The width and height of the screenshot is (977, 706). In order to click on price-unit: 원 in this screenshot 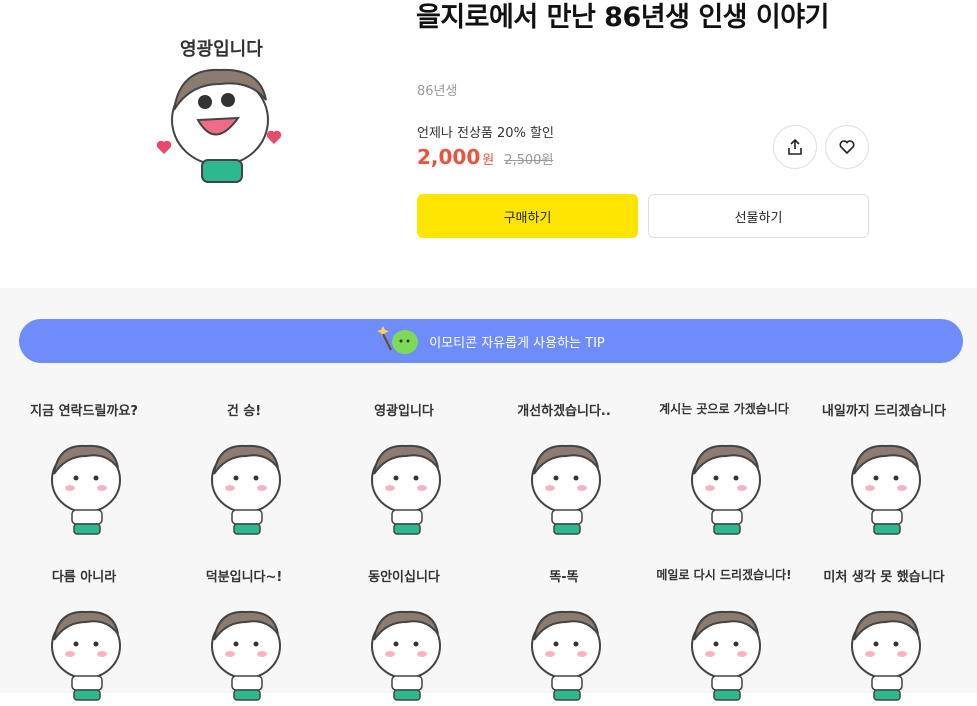, I will do `click(488, 160)`.